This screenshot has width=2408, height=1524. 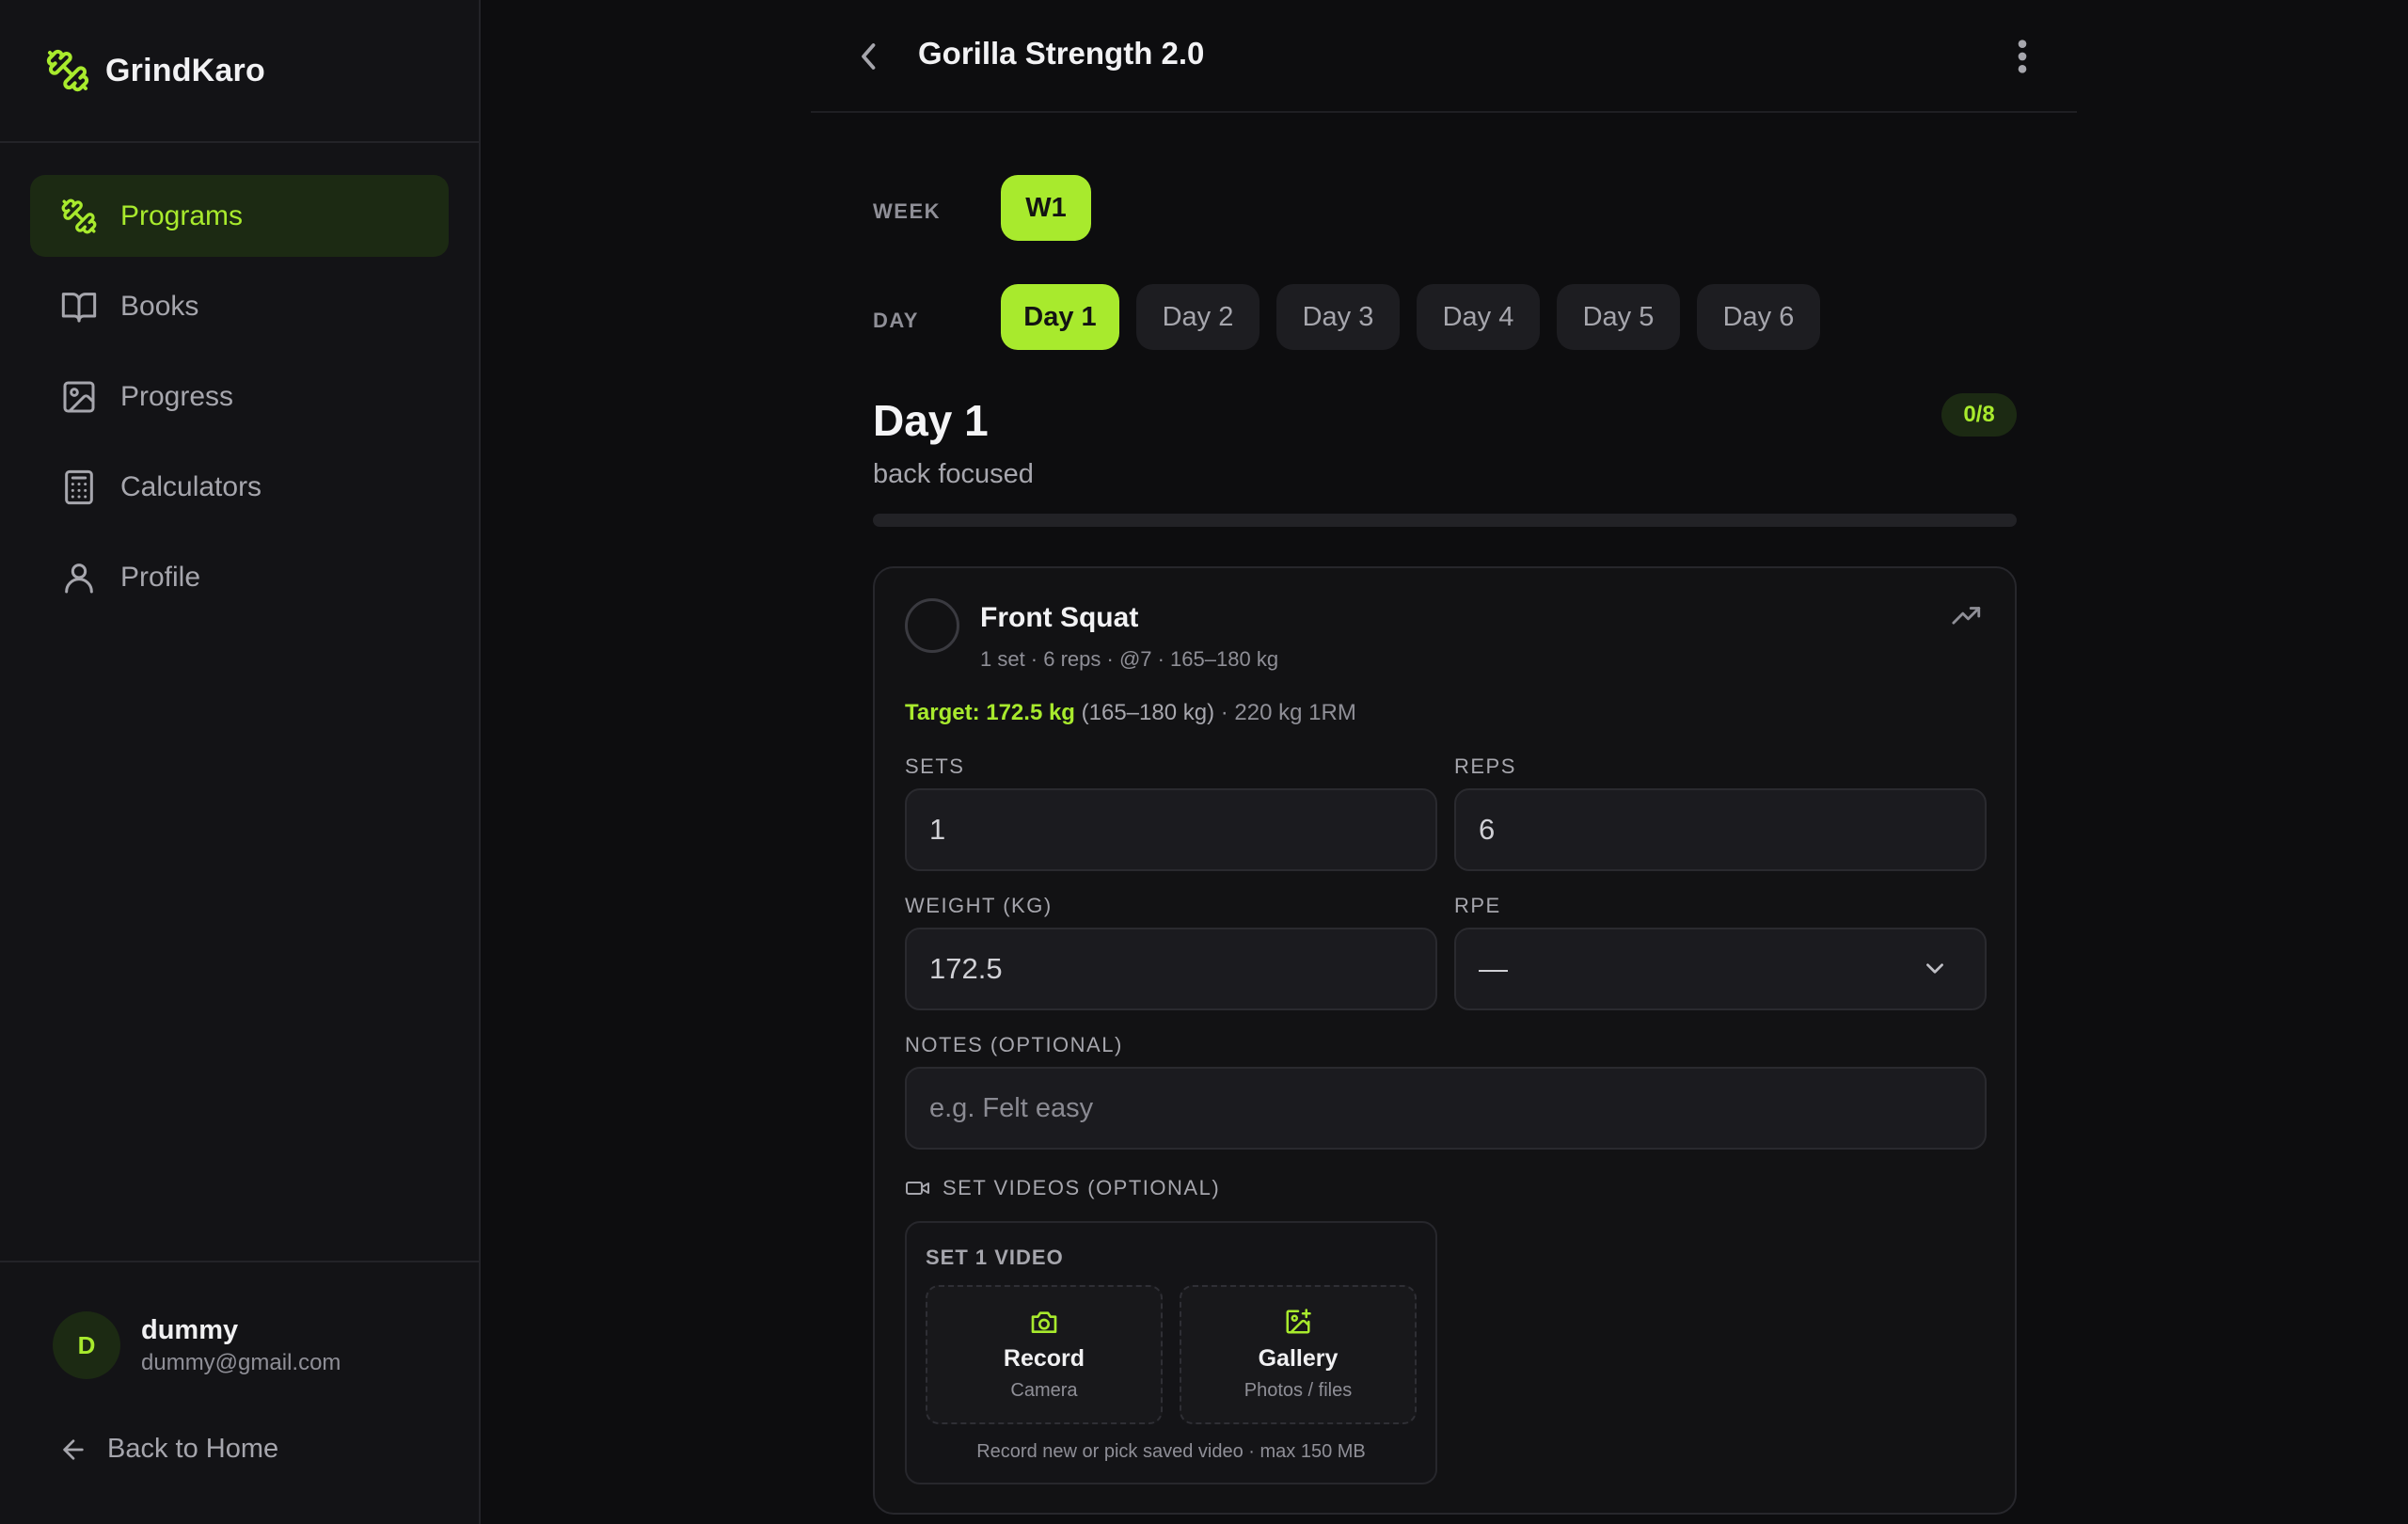 I want to click on record-subtitle: Camera, so click(x=1044, y=1391).